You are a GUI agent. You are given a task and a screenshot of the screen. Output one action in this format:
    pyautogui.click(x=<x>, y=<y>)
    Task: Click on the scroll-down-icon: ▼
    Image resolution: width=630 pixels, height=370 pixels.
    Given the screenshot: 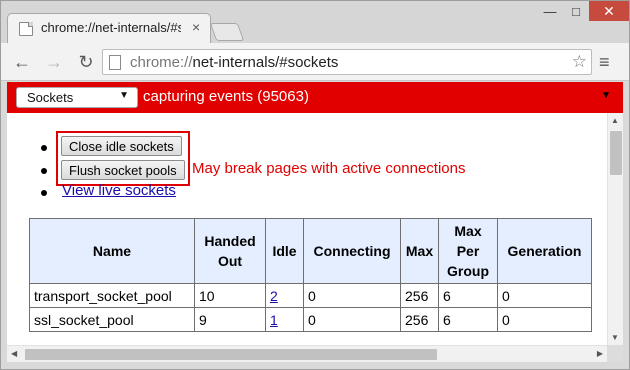 What is the action you would take?
    pyautogui.click(x=615, y=337)
    